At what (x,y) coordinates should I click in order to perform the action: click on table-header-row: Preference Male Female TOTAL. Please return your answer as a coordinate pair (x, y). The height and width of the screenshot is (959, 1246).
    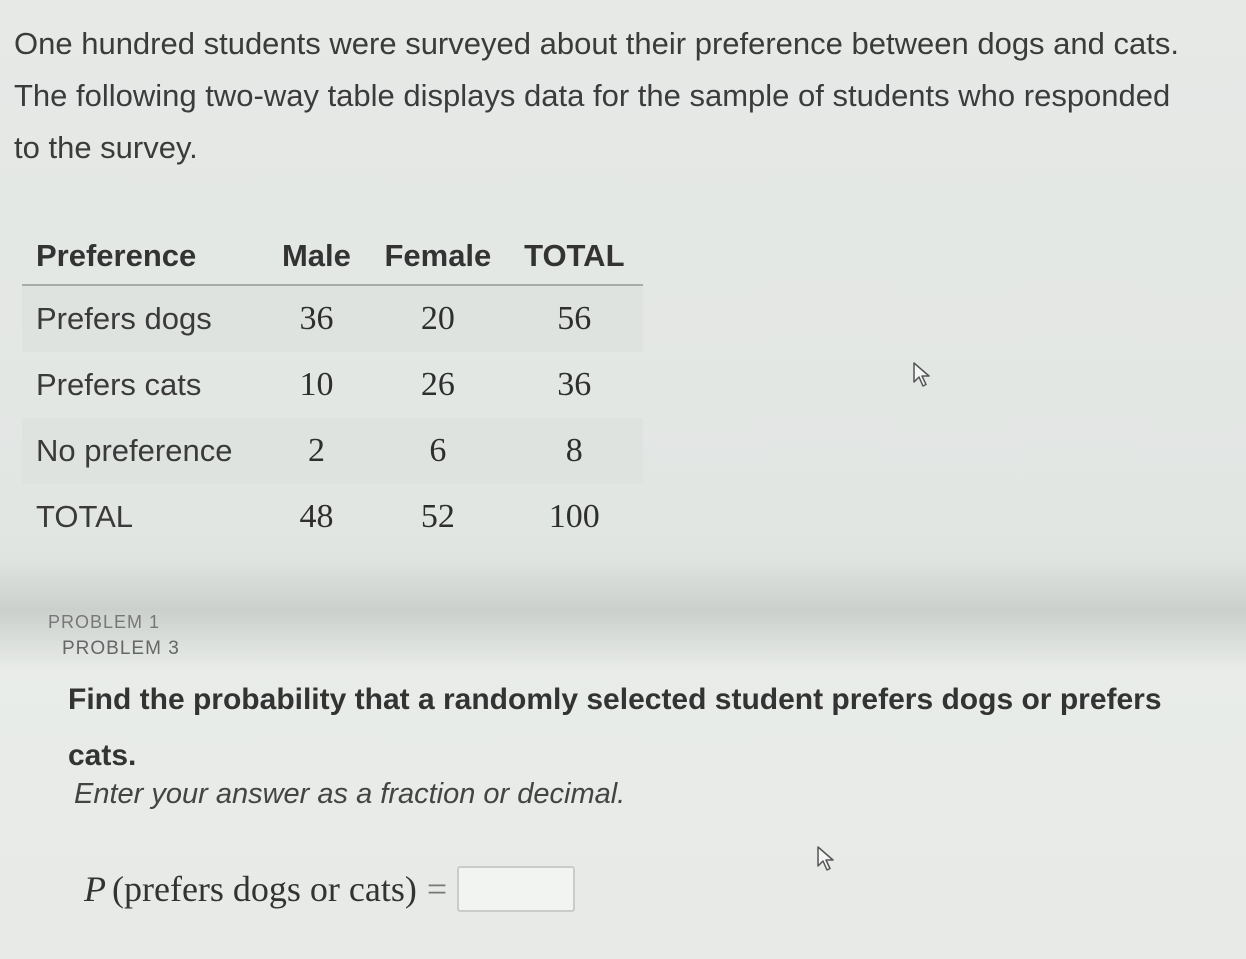
    Looking at the image, I should click on (333, 259).